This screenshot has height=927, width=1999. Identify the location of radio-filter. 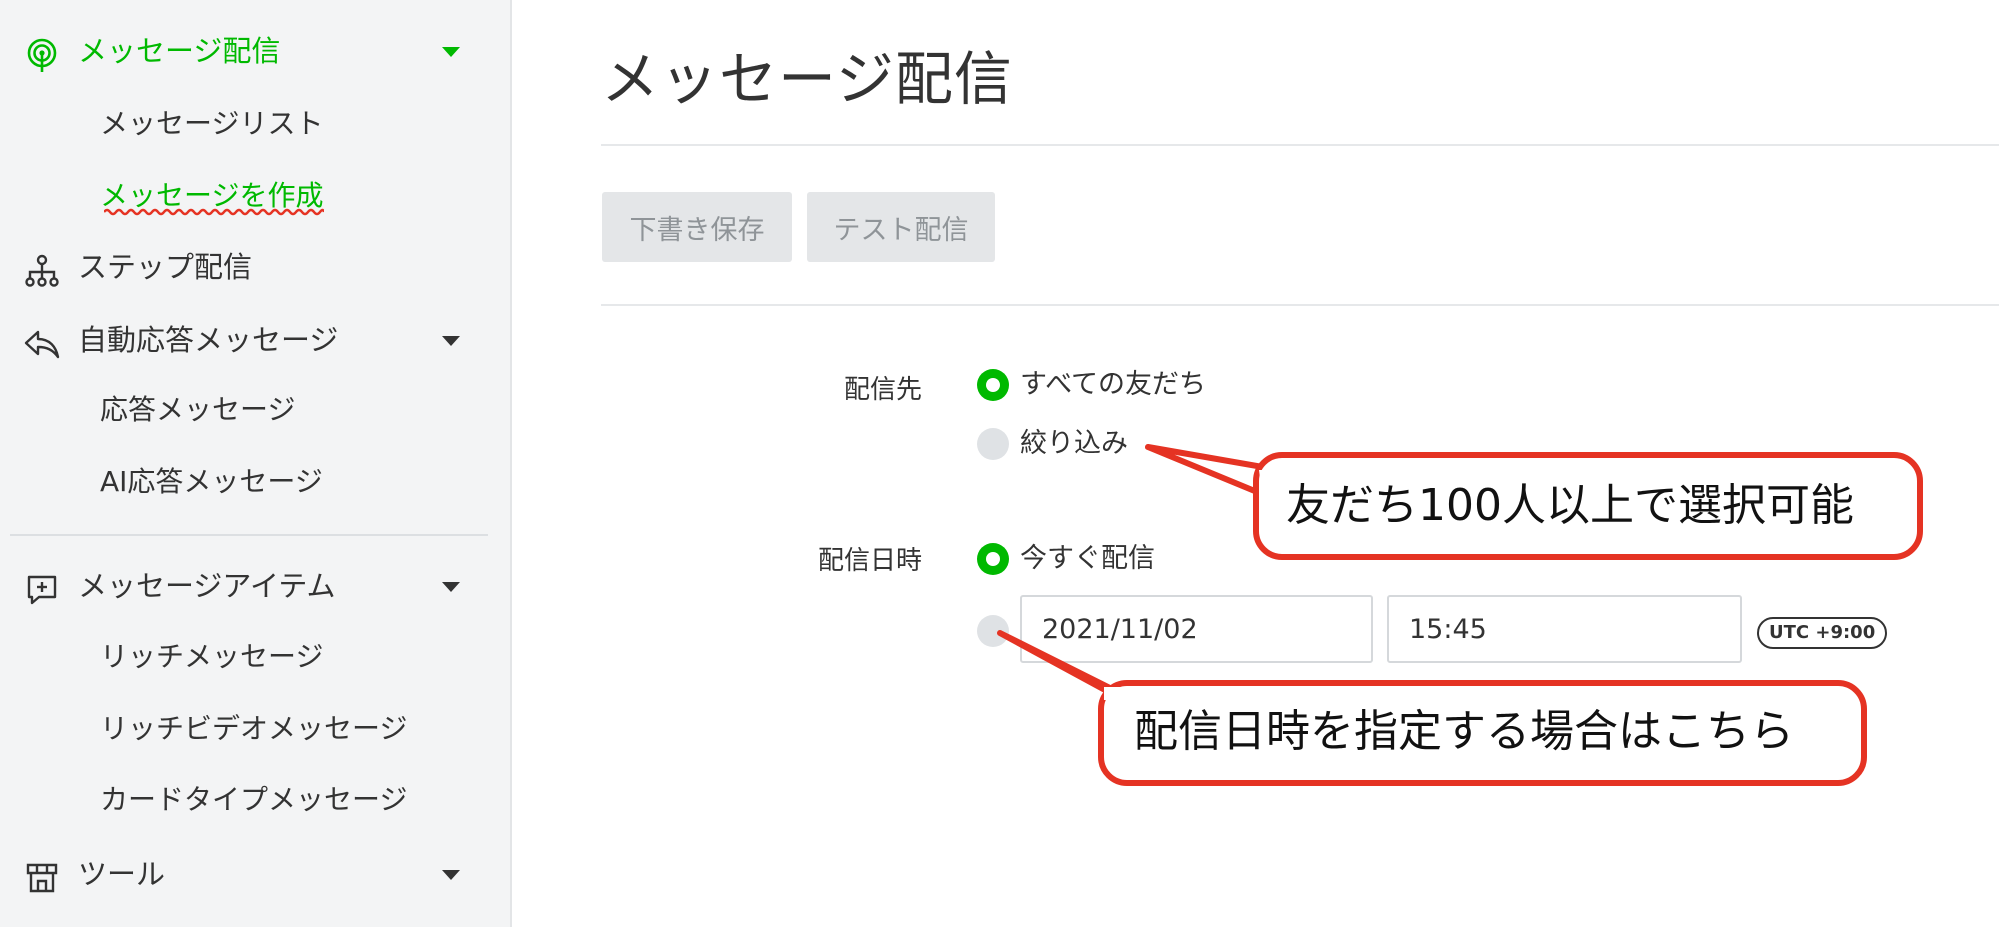
(993, 444).